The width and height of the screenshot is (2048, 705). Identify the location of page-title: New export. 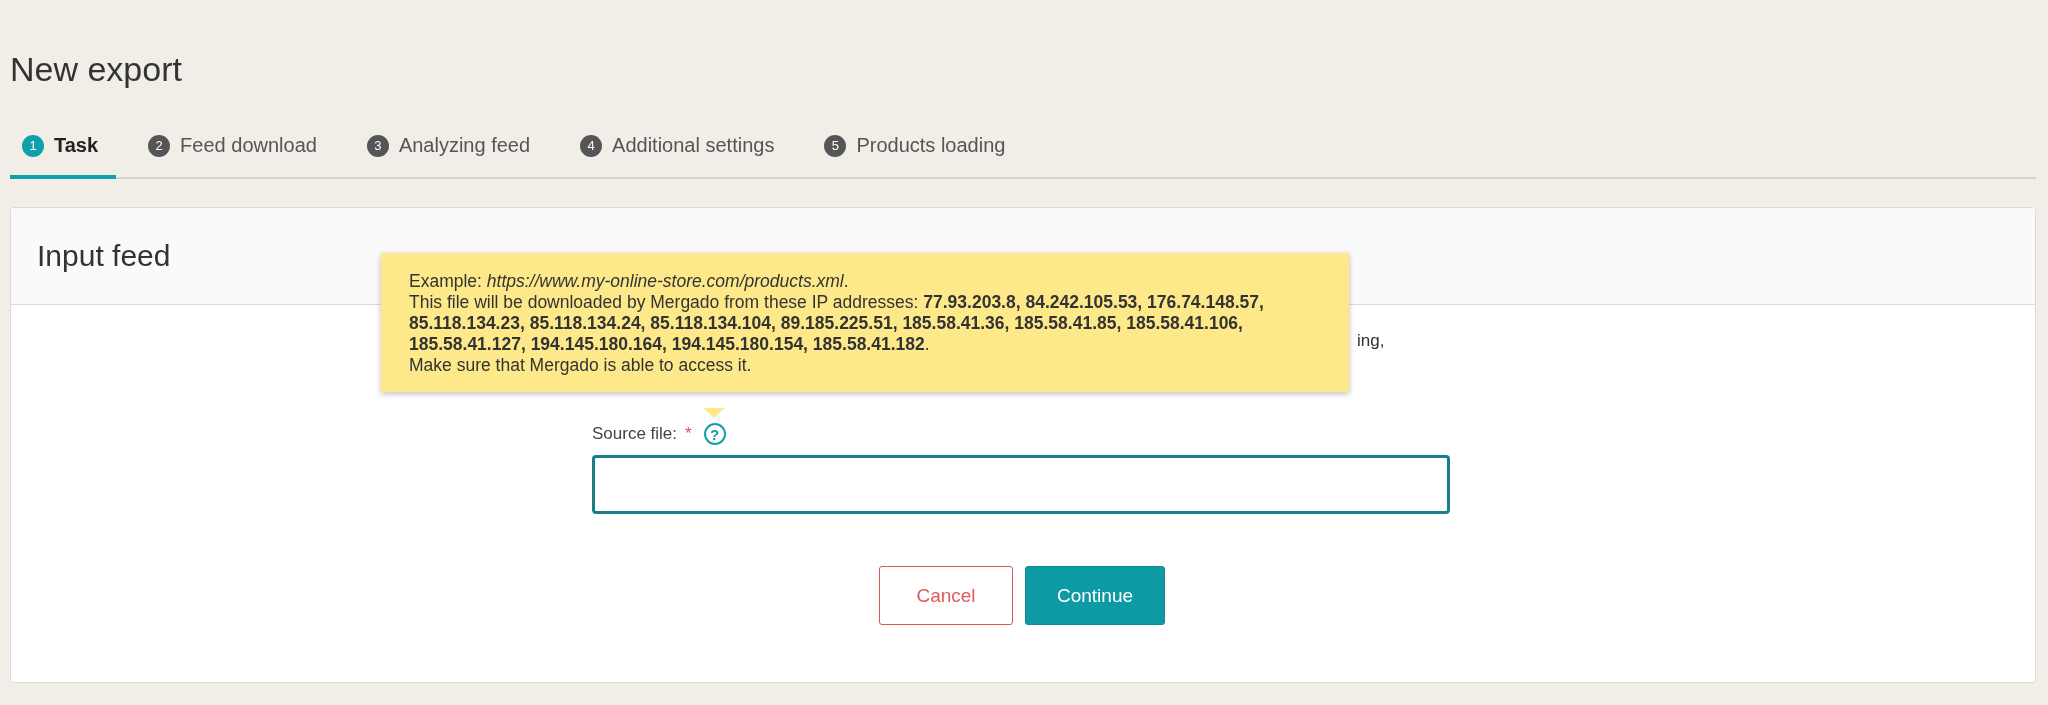
(96, 69).